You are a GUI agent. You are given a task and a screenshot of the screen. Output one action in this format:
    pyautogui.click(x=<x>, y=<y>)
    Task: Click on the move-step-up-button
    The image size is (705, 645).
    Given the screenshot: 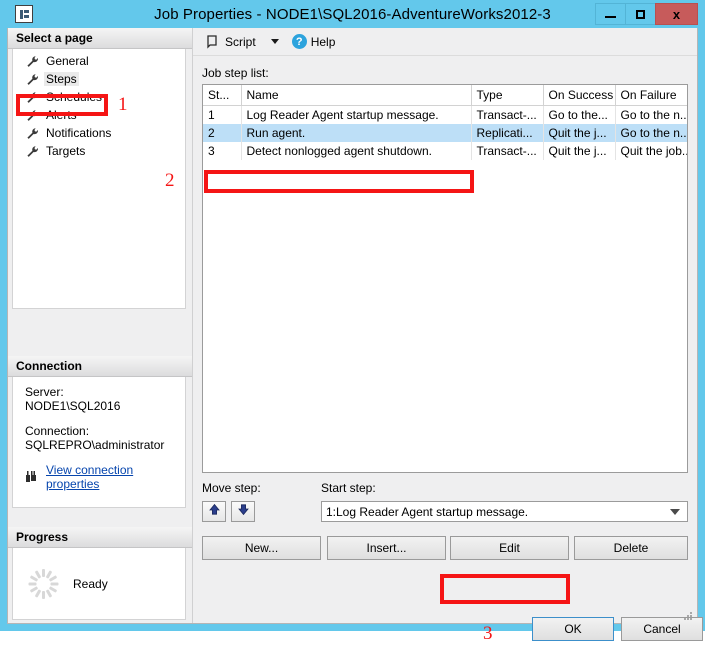 What is the action you would take?
    pyautogui.click(x=214, y=511)
    